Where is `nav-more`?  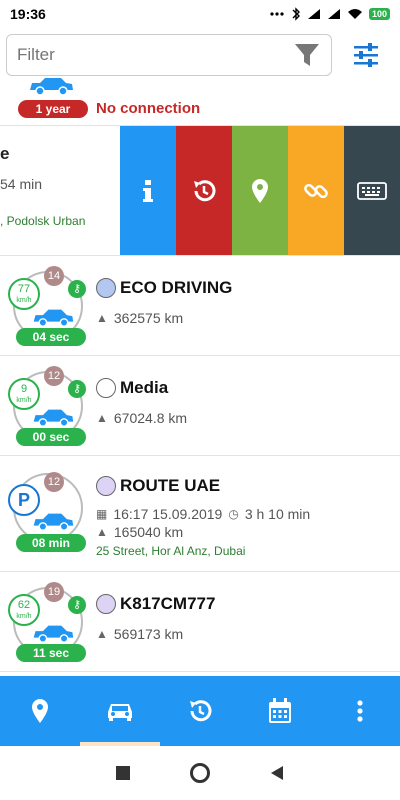 nav-more is located at coordinates (360, 711).